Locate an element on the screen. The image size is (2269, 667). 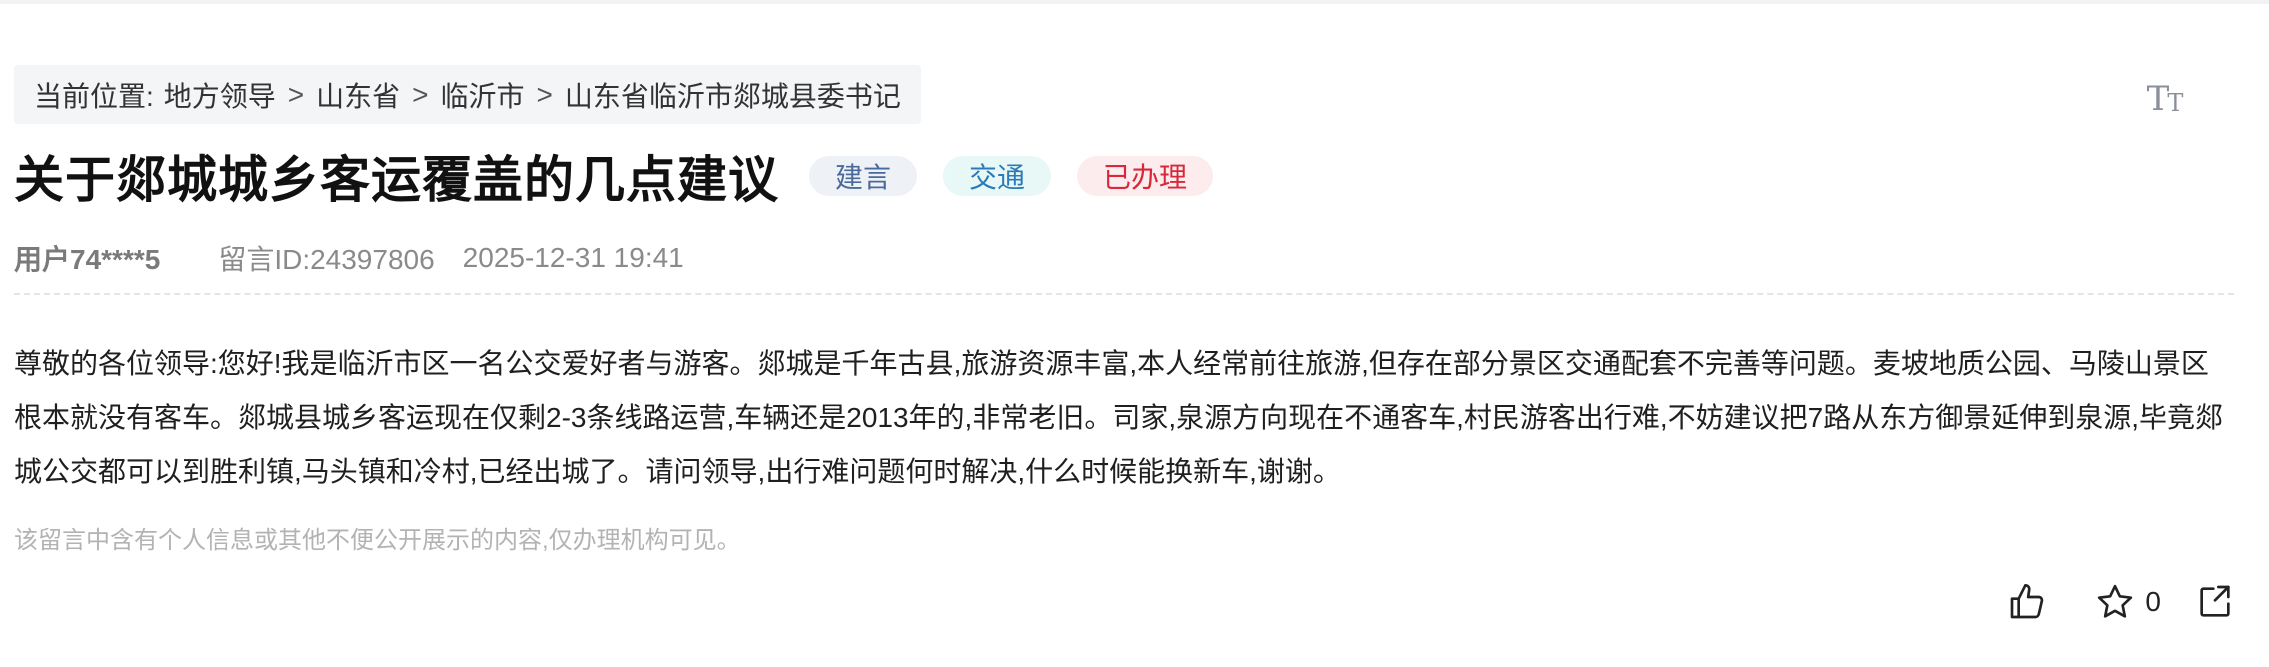
status-badge: 已办理 is located at coordinates (1145, 176).